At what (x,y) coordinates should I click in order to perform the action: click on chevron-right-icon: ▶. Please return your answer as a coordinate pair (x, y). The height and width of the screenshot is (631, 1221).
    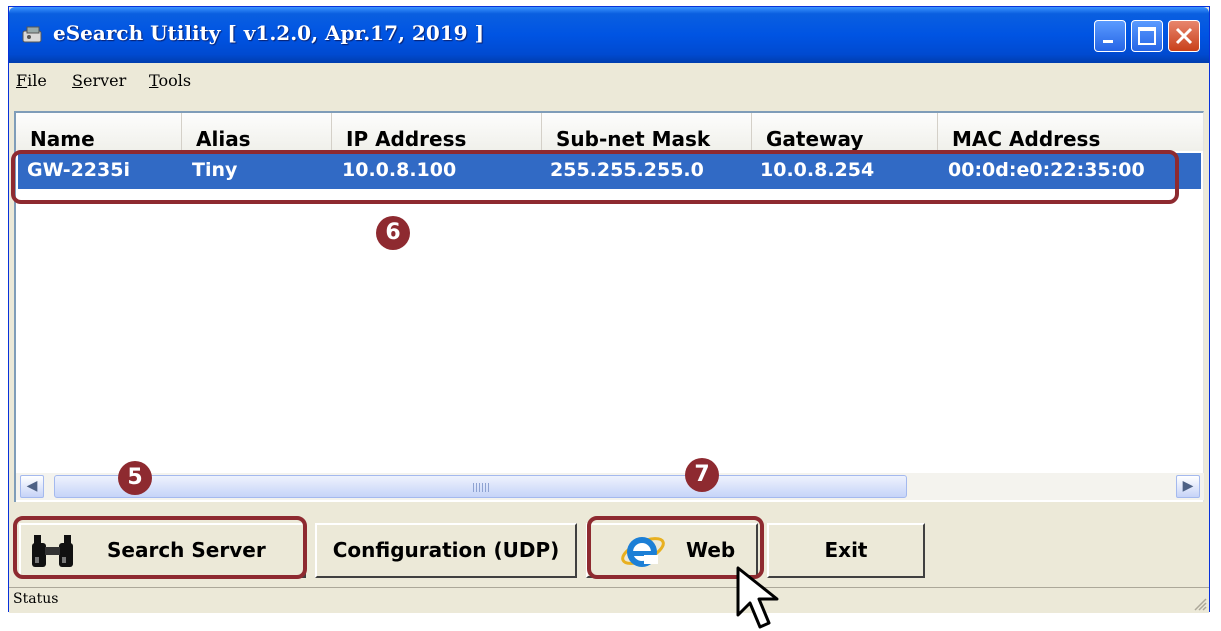
    Looking at the image, I should click on (1188, 486).